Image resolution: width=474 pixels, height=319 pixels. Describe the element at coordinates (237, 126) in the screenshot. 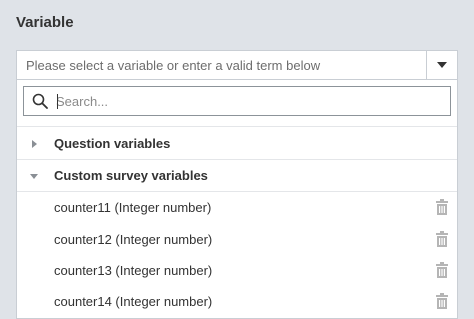

I see `divider` at that location.